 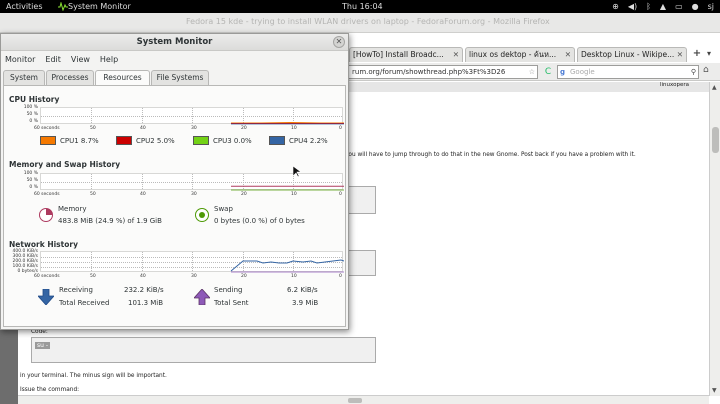 What do you see at coordinates (194, 128) in the screenshot?
I see `cpu-x-tick: 30` at bounding box center [194, 128].